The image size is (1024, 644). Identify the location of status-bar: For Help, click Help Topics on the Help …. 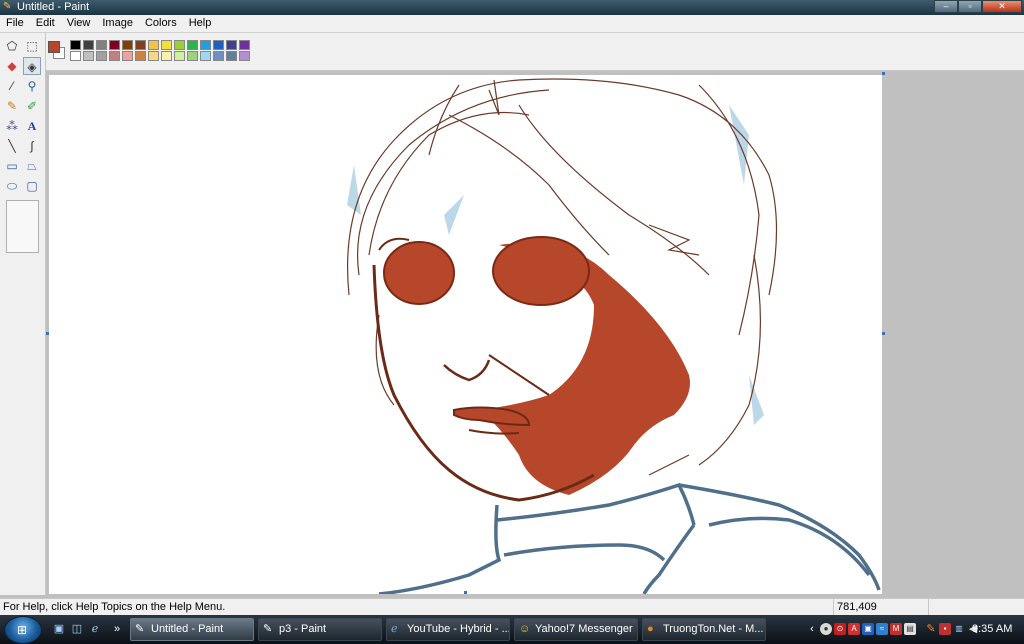
(512, 606).